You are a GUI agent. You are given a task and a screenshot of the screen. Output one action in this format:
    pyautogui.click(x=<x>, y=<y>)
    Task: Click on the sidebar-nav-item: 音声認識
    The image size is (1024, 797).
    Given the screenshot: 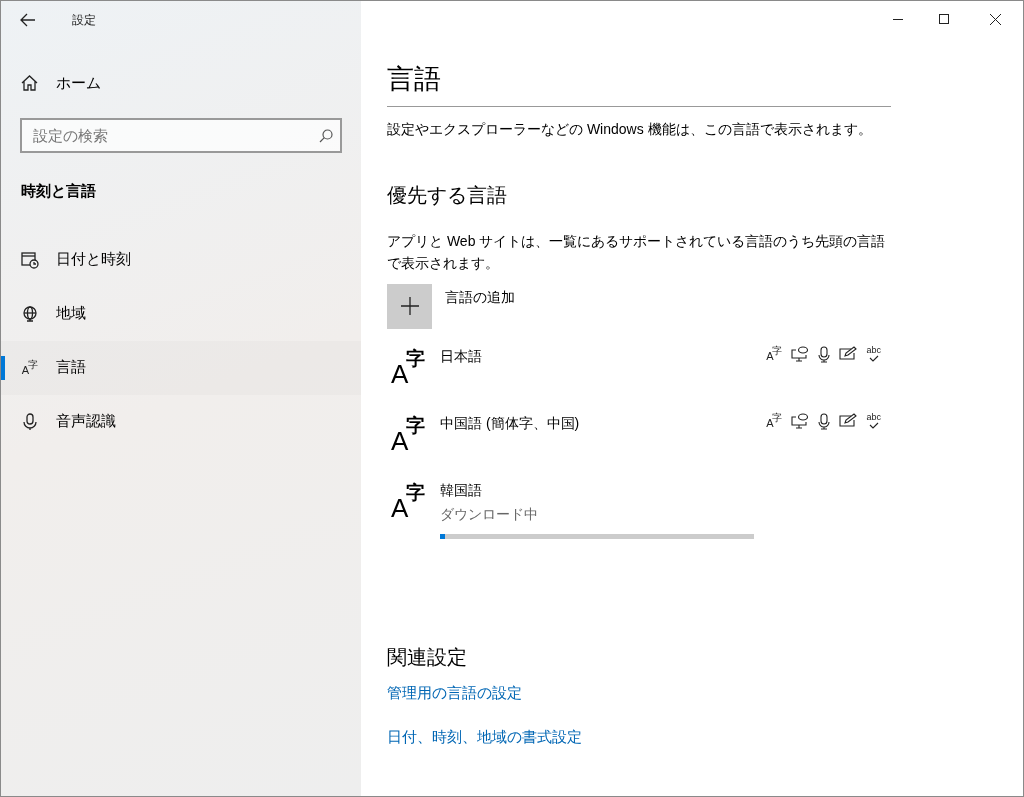 What is the action you would take?
    pyautogui.click(x=181, y=421)
    